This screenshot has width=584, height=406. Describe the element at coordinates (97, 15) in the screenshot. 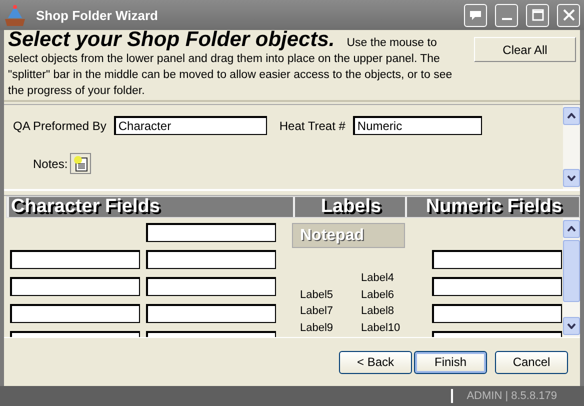

I see `window-title: Shop Folder Wizard` at that location.